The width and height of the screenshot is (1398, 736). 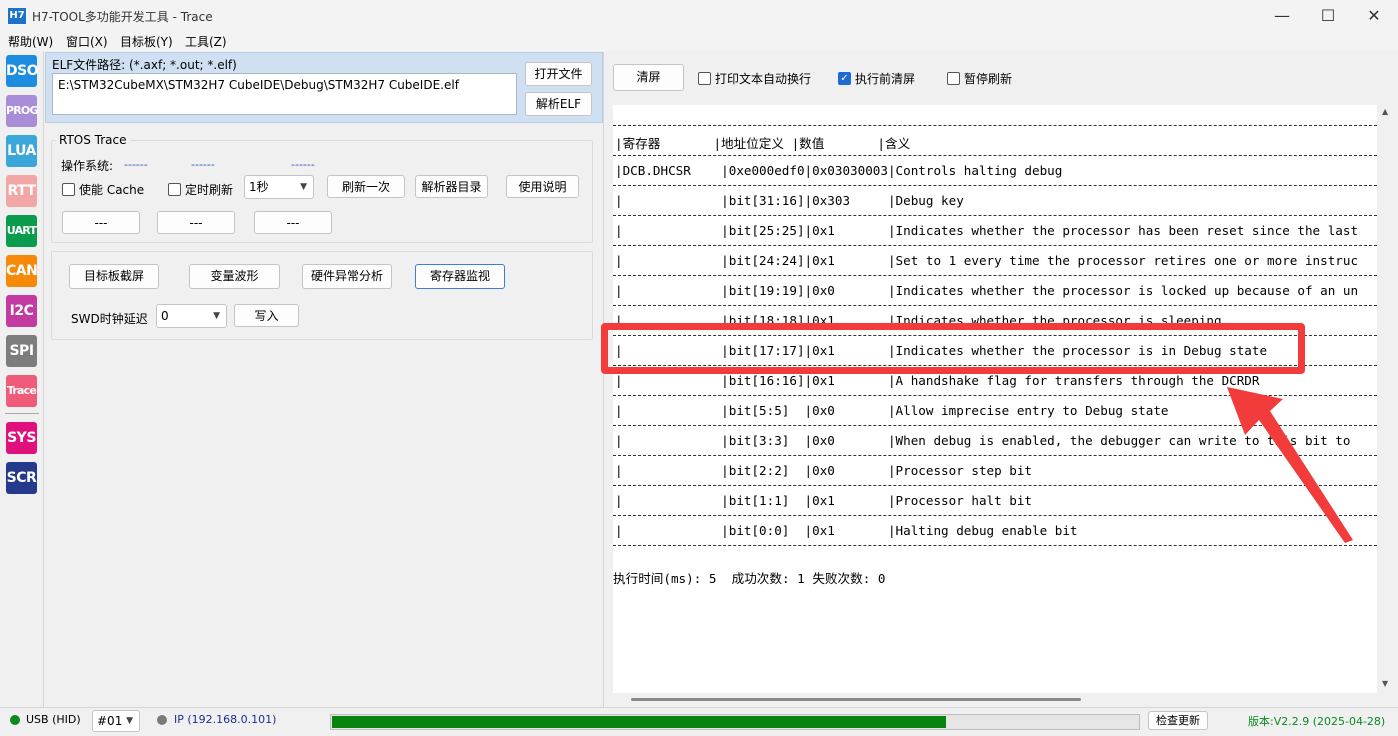 What do you see at coordinates (21, 478) in the screenshot?
I see `tool-scr: SCR` at bounding box center [21, 478].